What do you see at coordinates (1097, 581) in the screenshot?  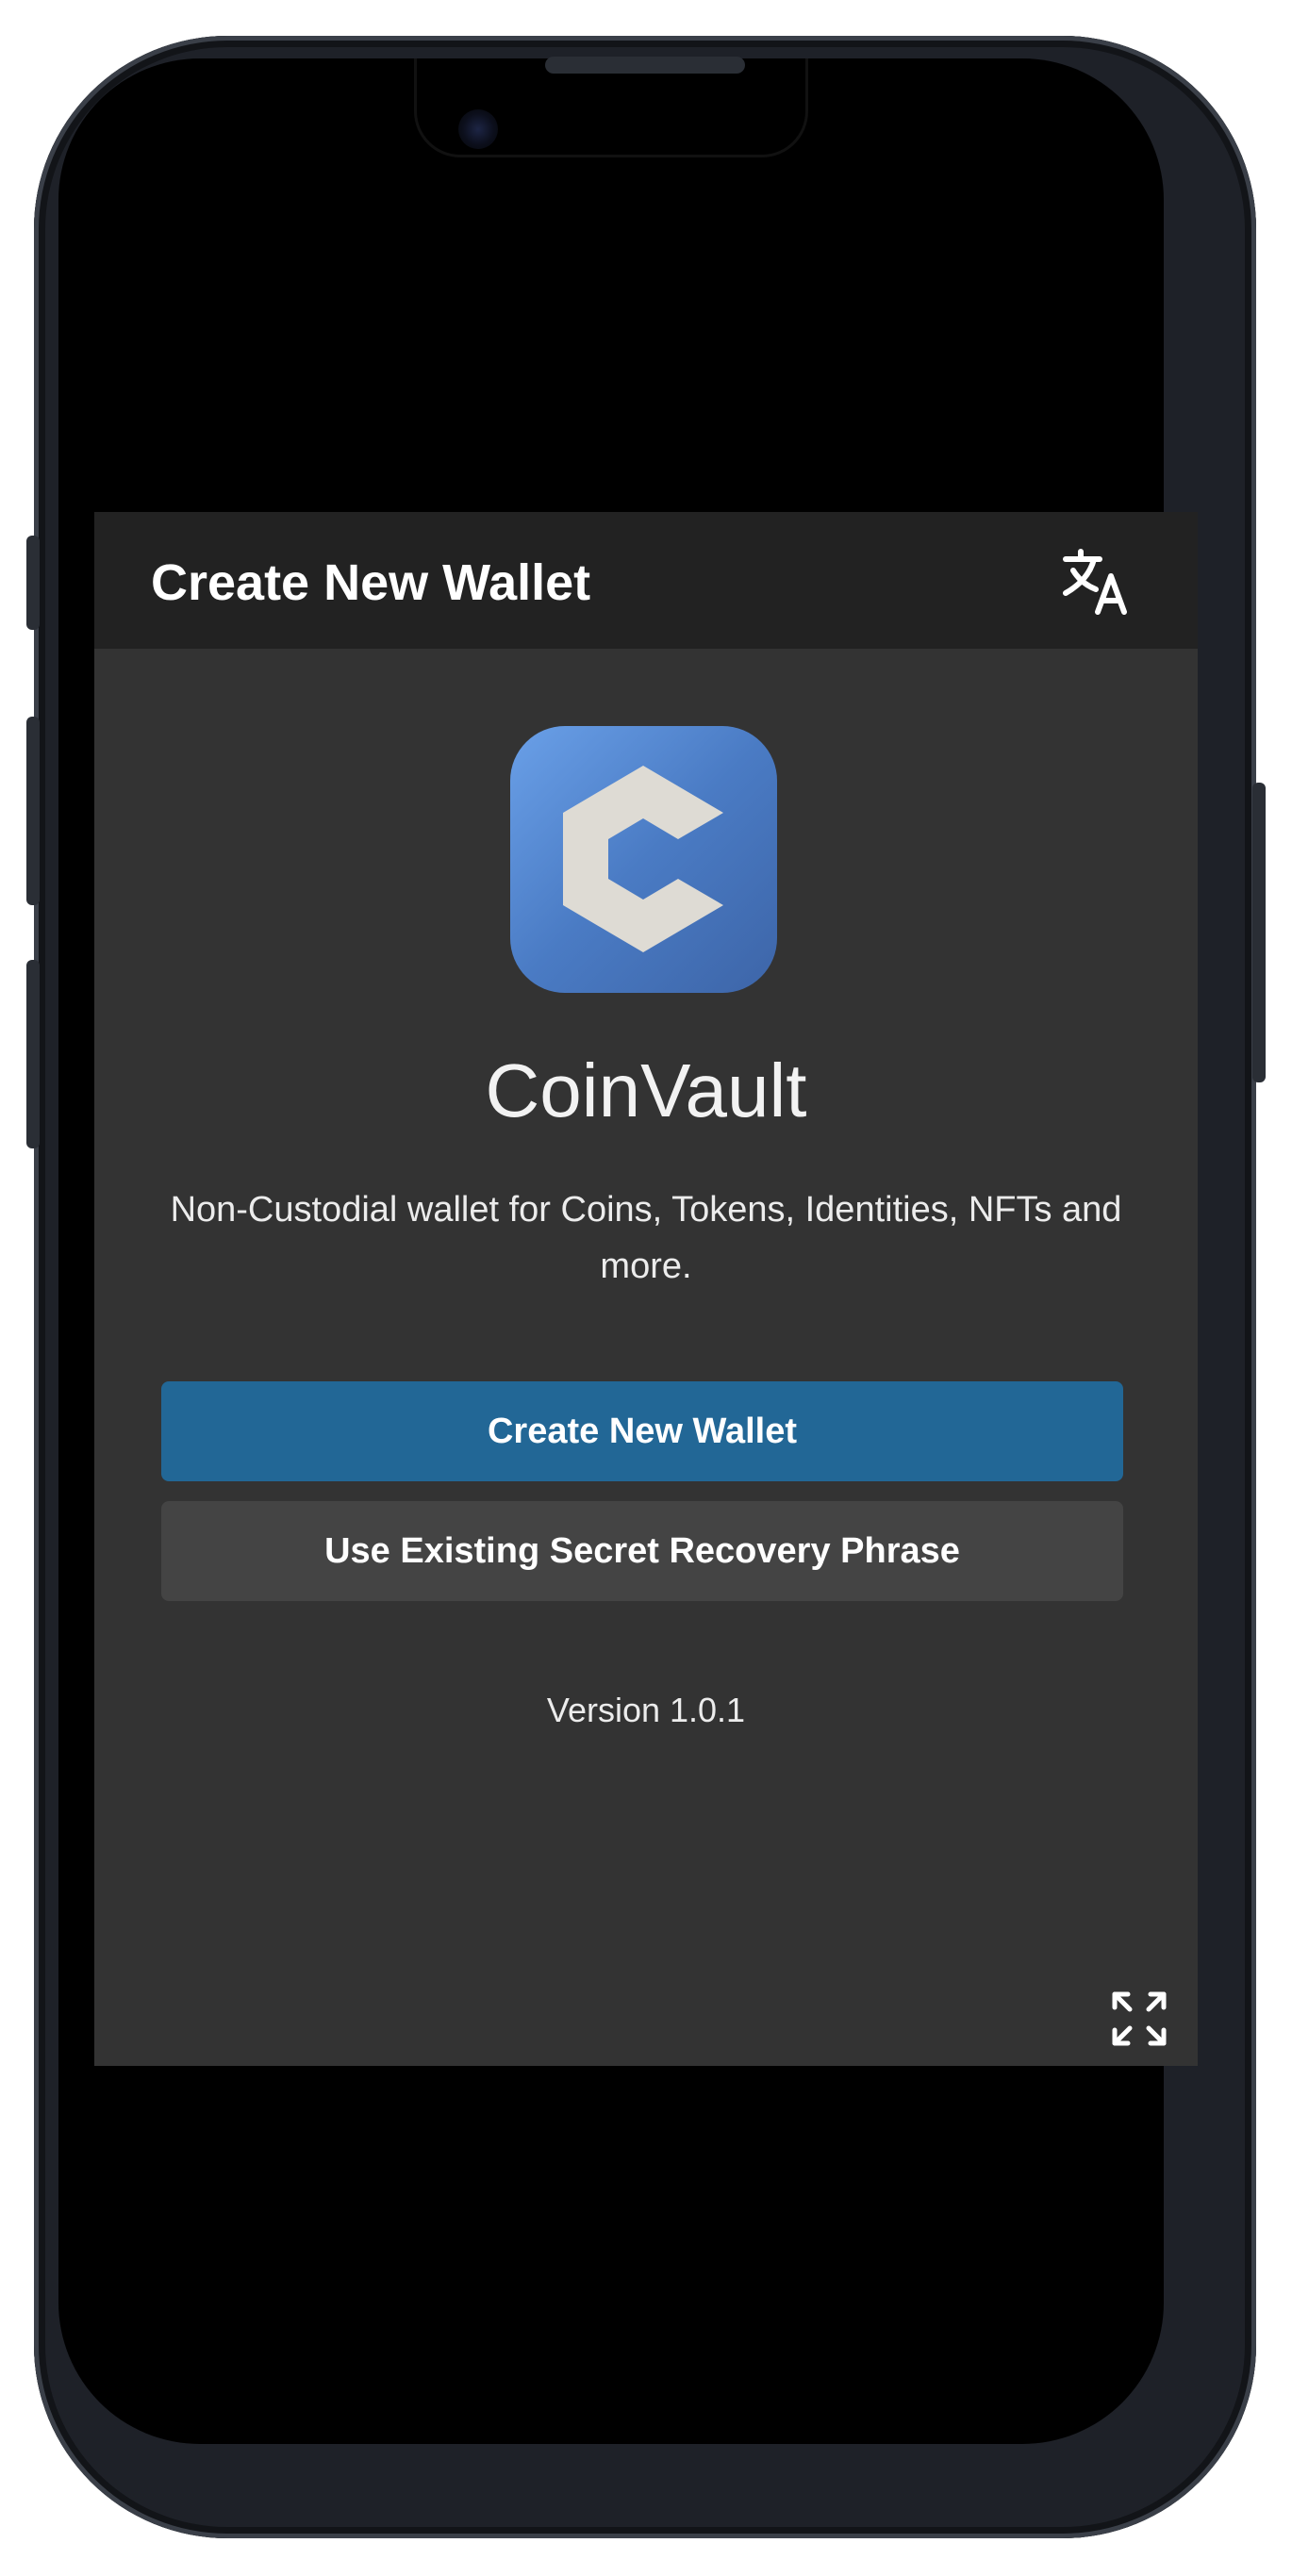 I see `translate-icon` at bounding box center [1097, 581].